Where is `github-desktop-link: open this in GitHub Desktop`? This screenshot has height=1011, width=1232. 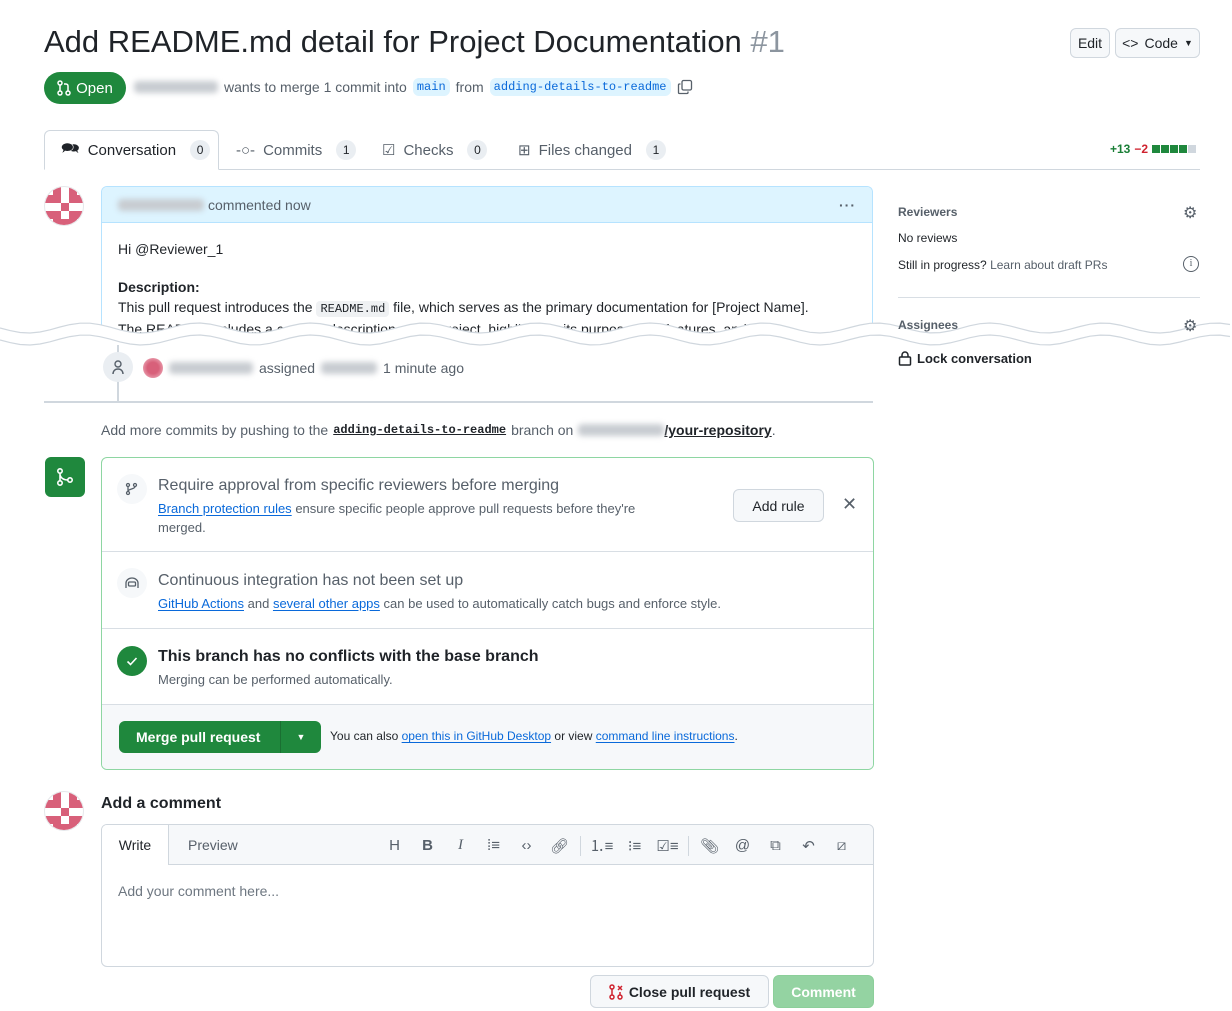
github-desktop-link: open this in GitHub Desktop is located at coordinates (476, 736).